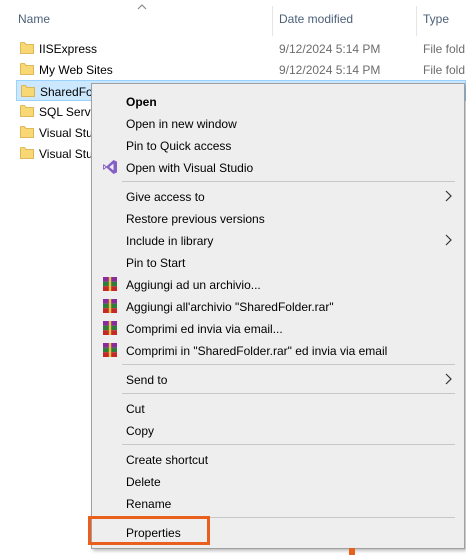 Image resolution: width=466 pixels, height=555 pixels. Describe the element at coordinates (278, 218) in the screenshot. I see `menu-item-restore-previous-versions: Restore previous versions` at that location.